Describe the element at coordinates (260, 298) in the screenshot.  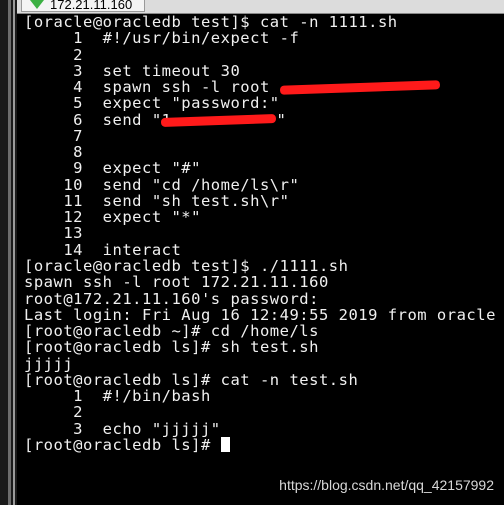
I see `terminal-line: root@172.21.11.160's password:` at that location.